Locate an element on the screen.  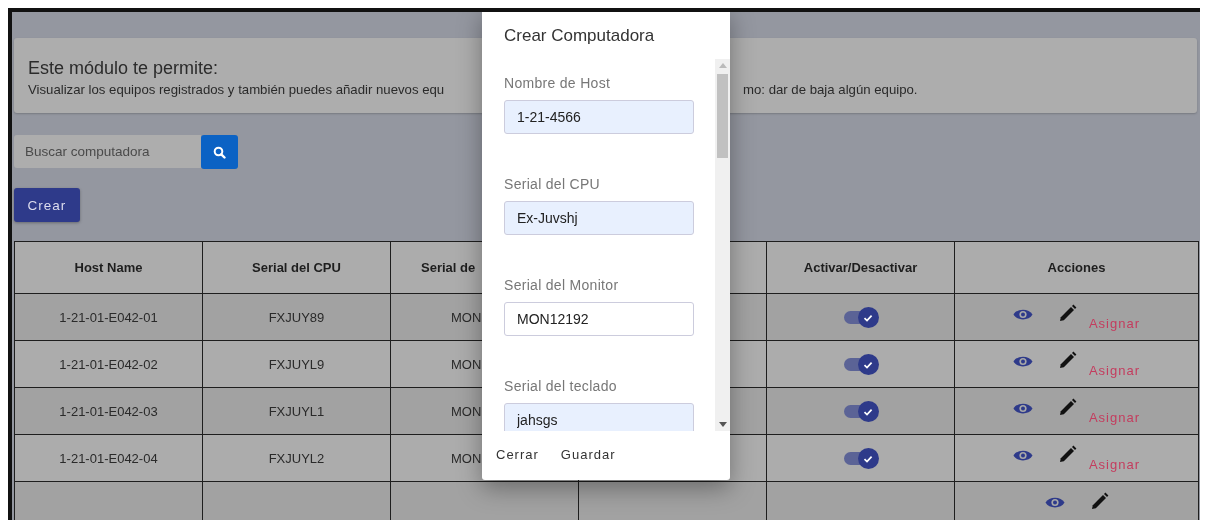
search-field: Buscar computadora is located at coordinates (107, 151).